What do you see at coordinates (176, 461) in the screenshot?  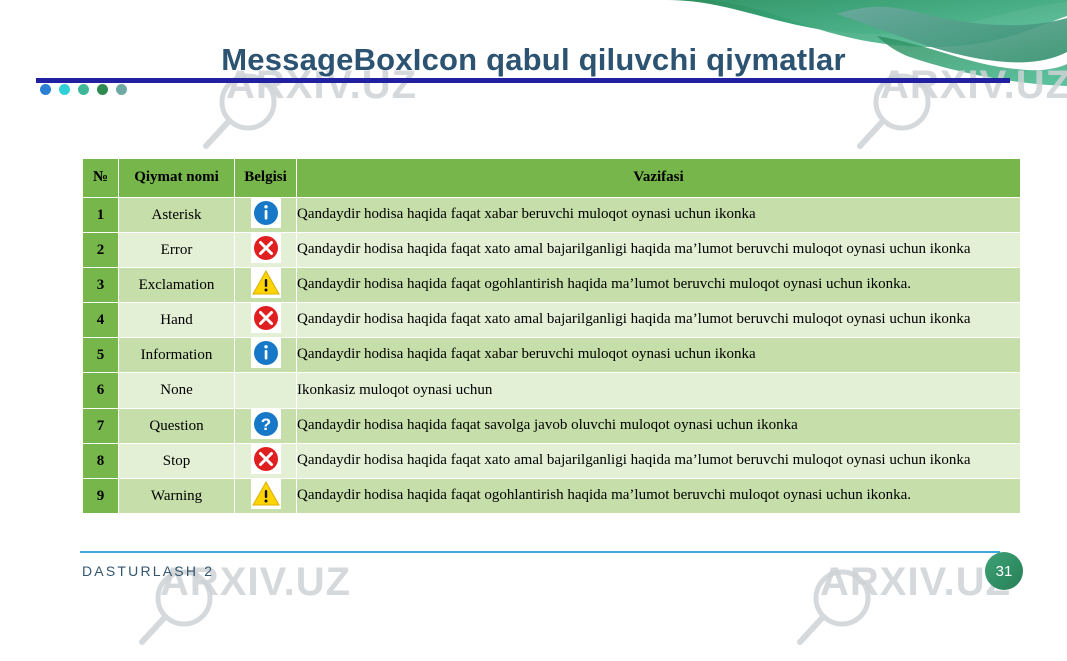 I see `value-name-cell: Stop` at bounding box center [176, 461].